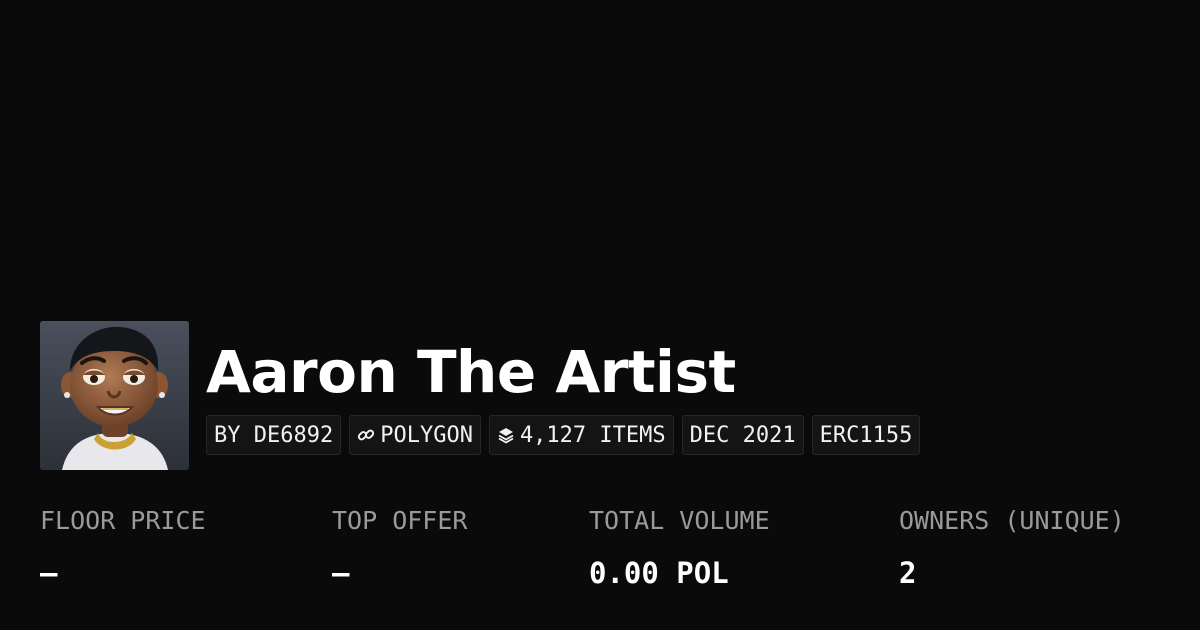 The image size is (1200, 630). What do you see at coordinates (123, 520) in the screenshot?
I see `floor-price-label: FLOOR PRICE` at bounding box center [123, 520].